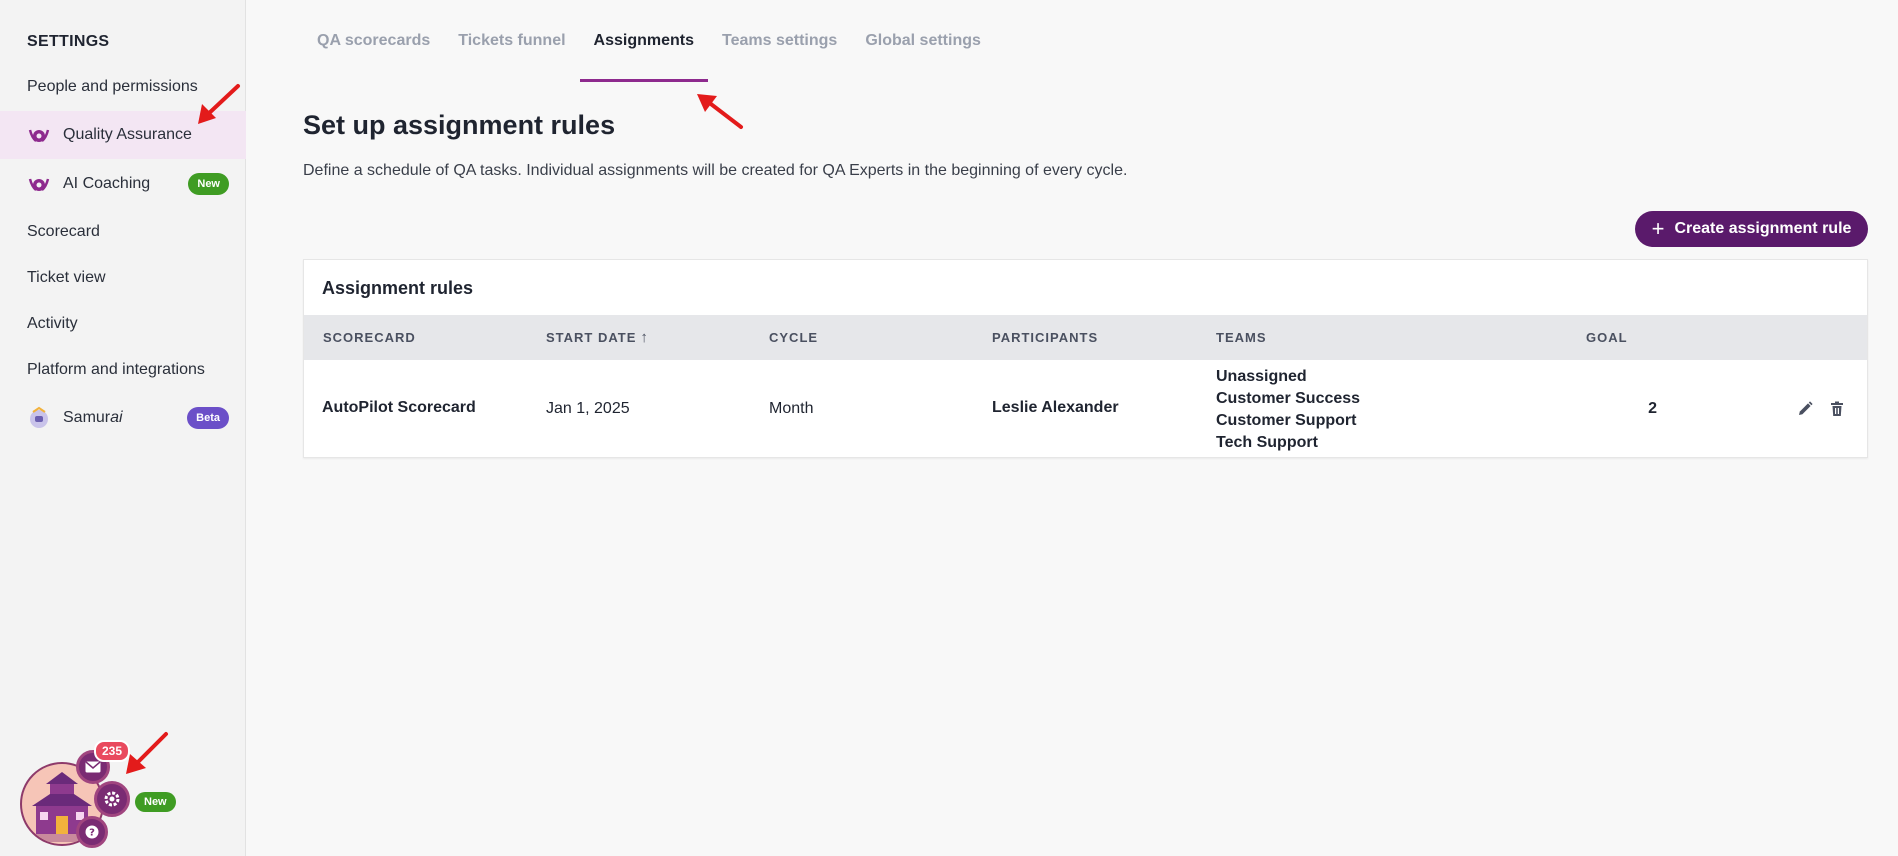  What do you see at coordinates (123, 232) in the screenshot?
I see `sidebar-item-scorecard: Scorecard` at bounding box center [123, 232].